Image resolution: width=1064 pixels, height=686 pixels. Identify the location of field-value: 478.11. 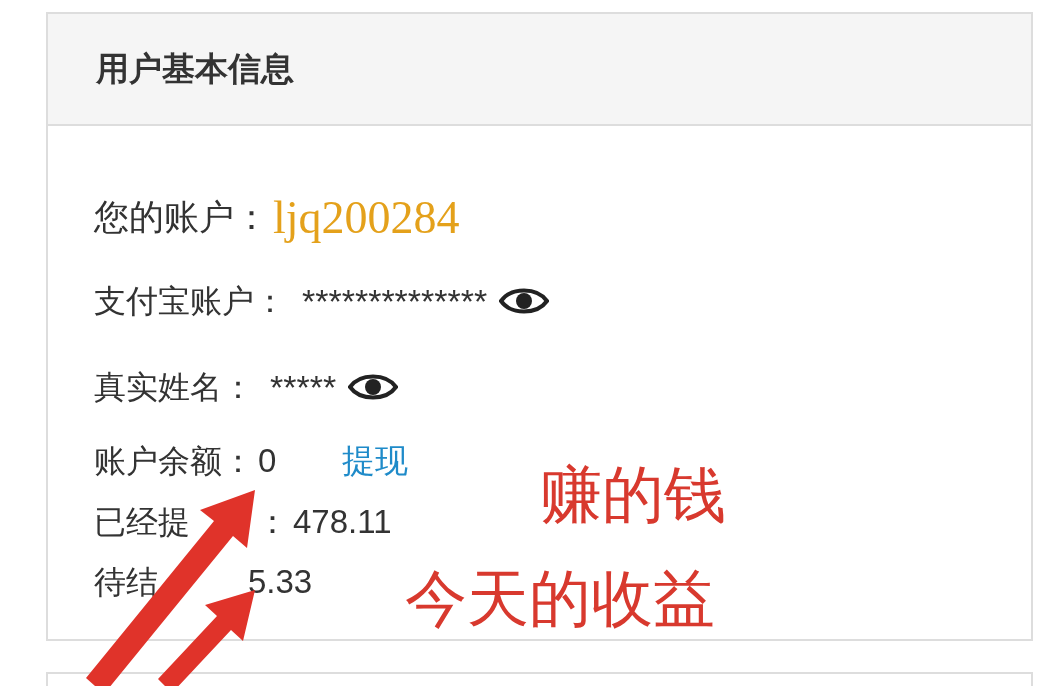
(342, 522).